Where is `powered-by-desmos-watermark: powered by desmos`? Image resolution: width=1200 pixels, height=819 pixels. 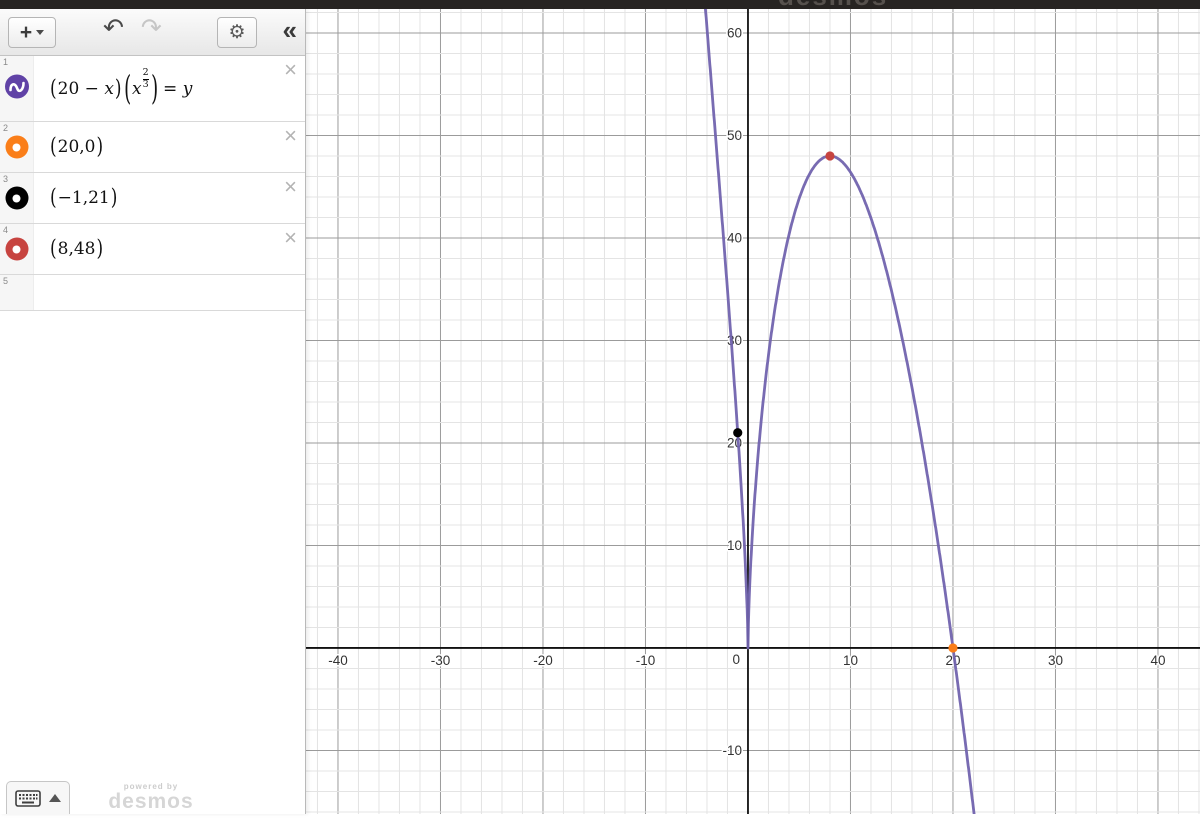 powered-by-desmos-watermark: powered by desmos is located at coordinates (151, 798).